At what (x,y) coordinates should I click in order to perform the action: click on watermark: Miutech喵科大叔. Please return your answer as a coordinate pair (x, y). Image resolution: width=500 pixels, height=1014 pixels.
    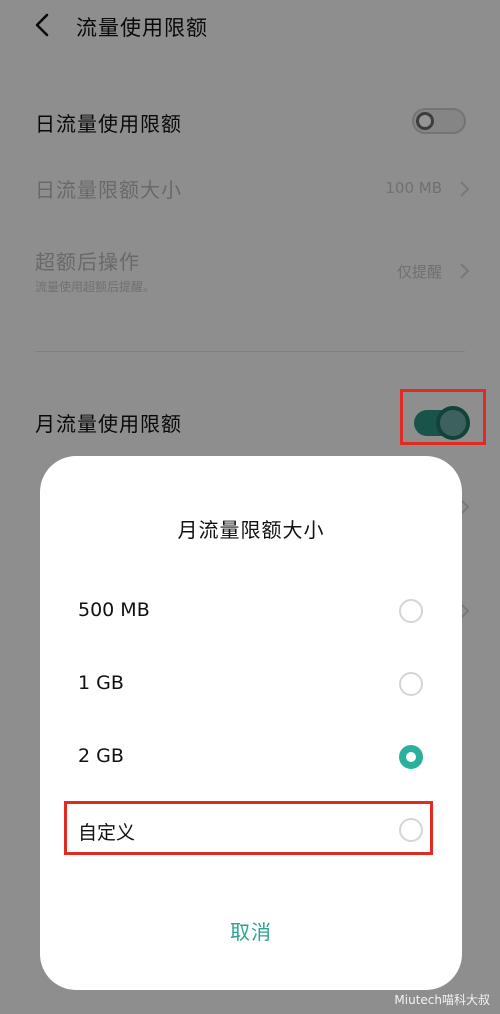
    Looking at the image, I should click on (442, 1000).